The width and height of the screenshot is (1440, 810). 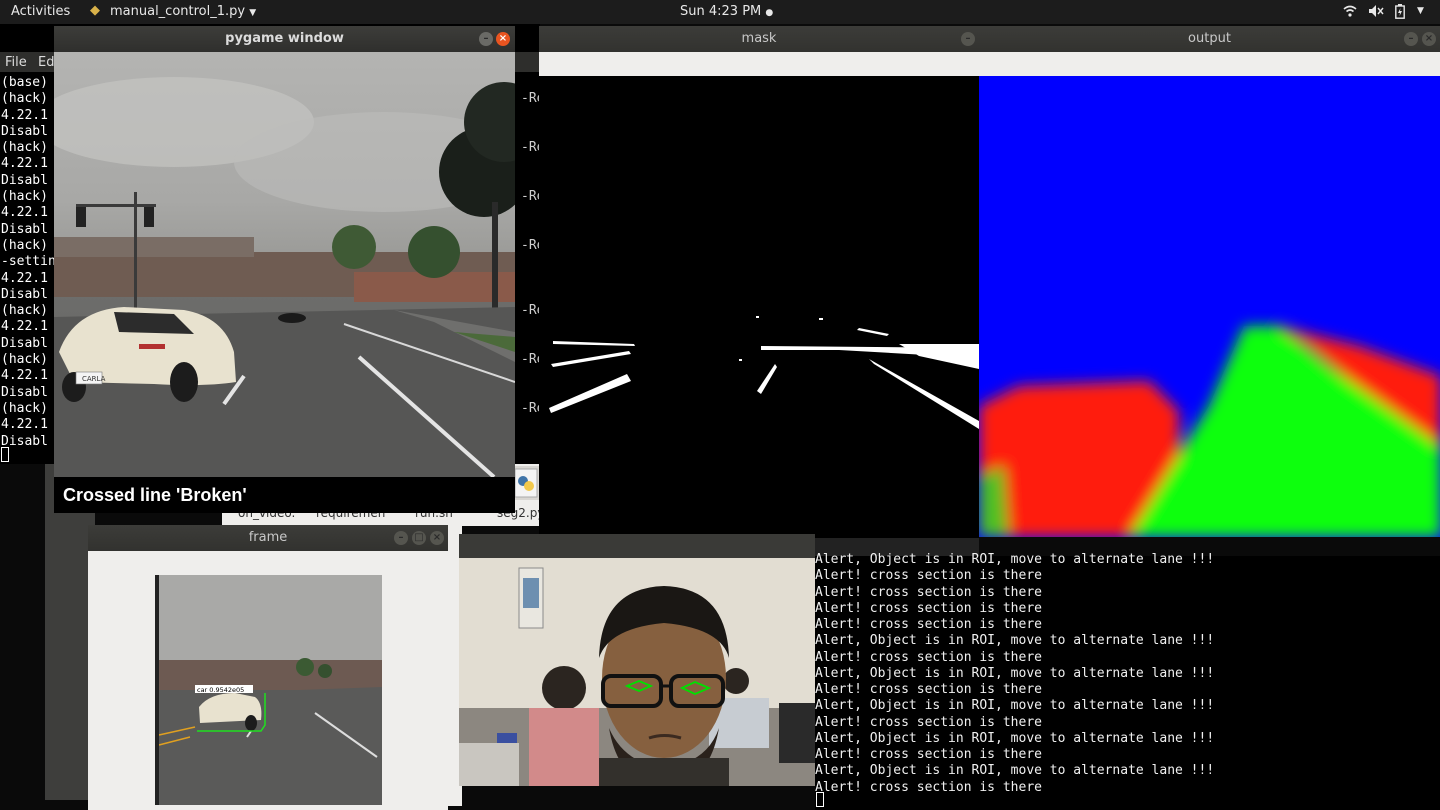 What do you see at coordinates (968, 39) in the screenshot?
I see `mask-minimize-button: –` at bounding box center [968, 39].